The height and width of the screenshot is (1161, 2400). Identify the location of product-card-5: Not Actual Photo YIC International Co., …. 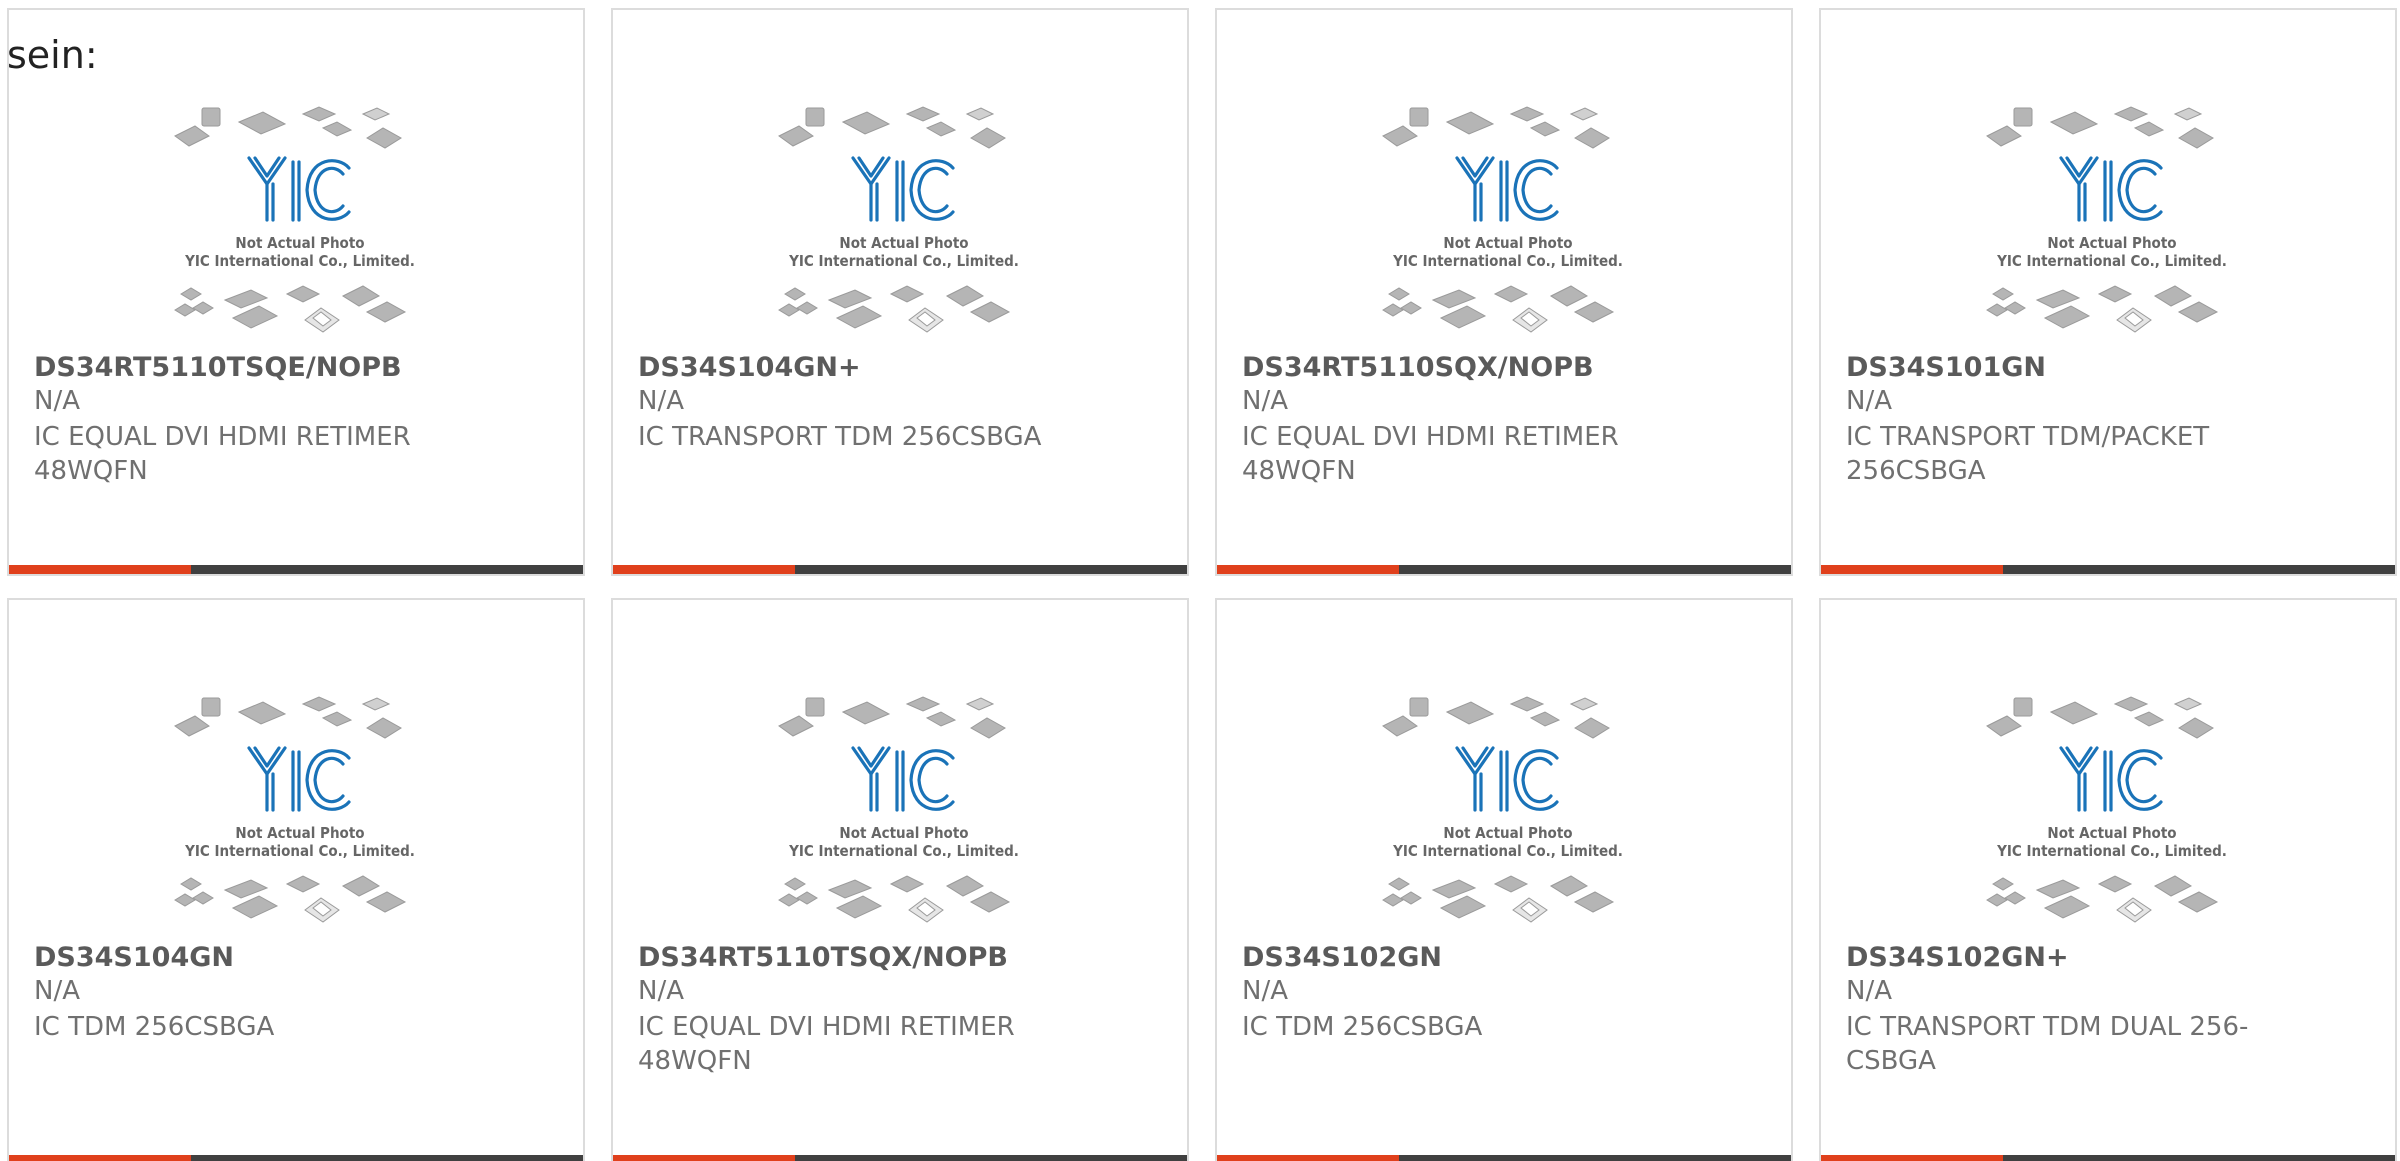
(296, 879).